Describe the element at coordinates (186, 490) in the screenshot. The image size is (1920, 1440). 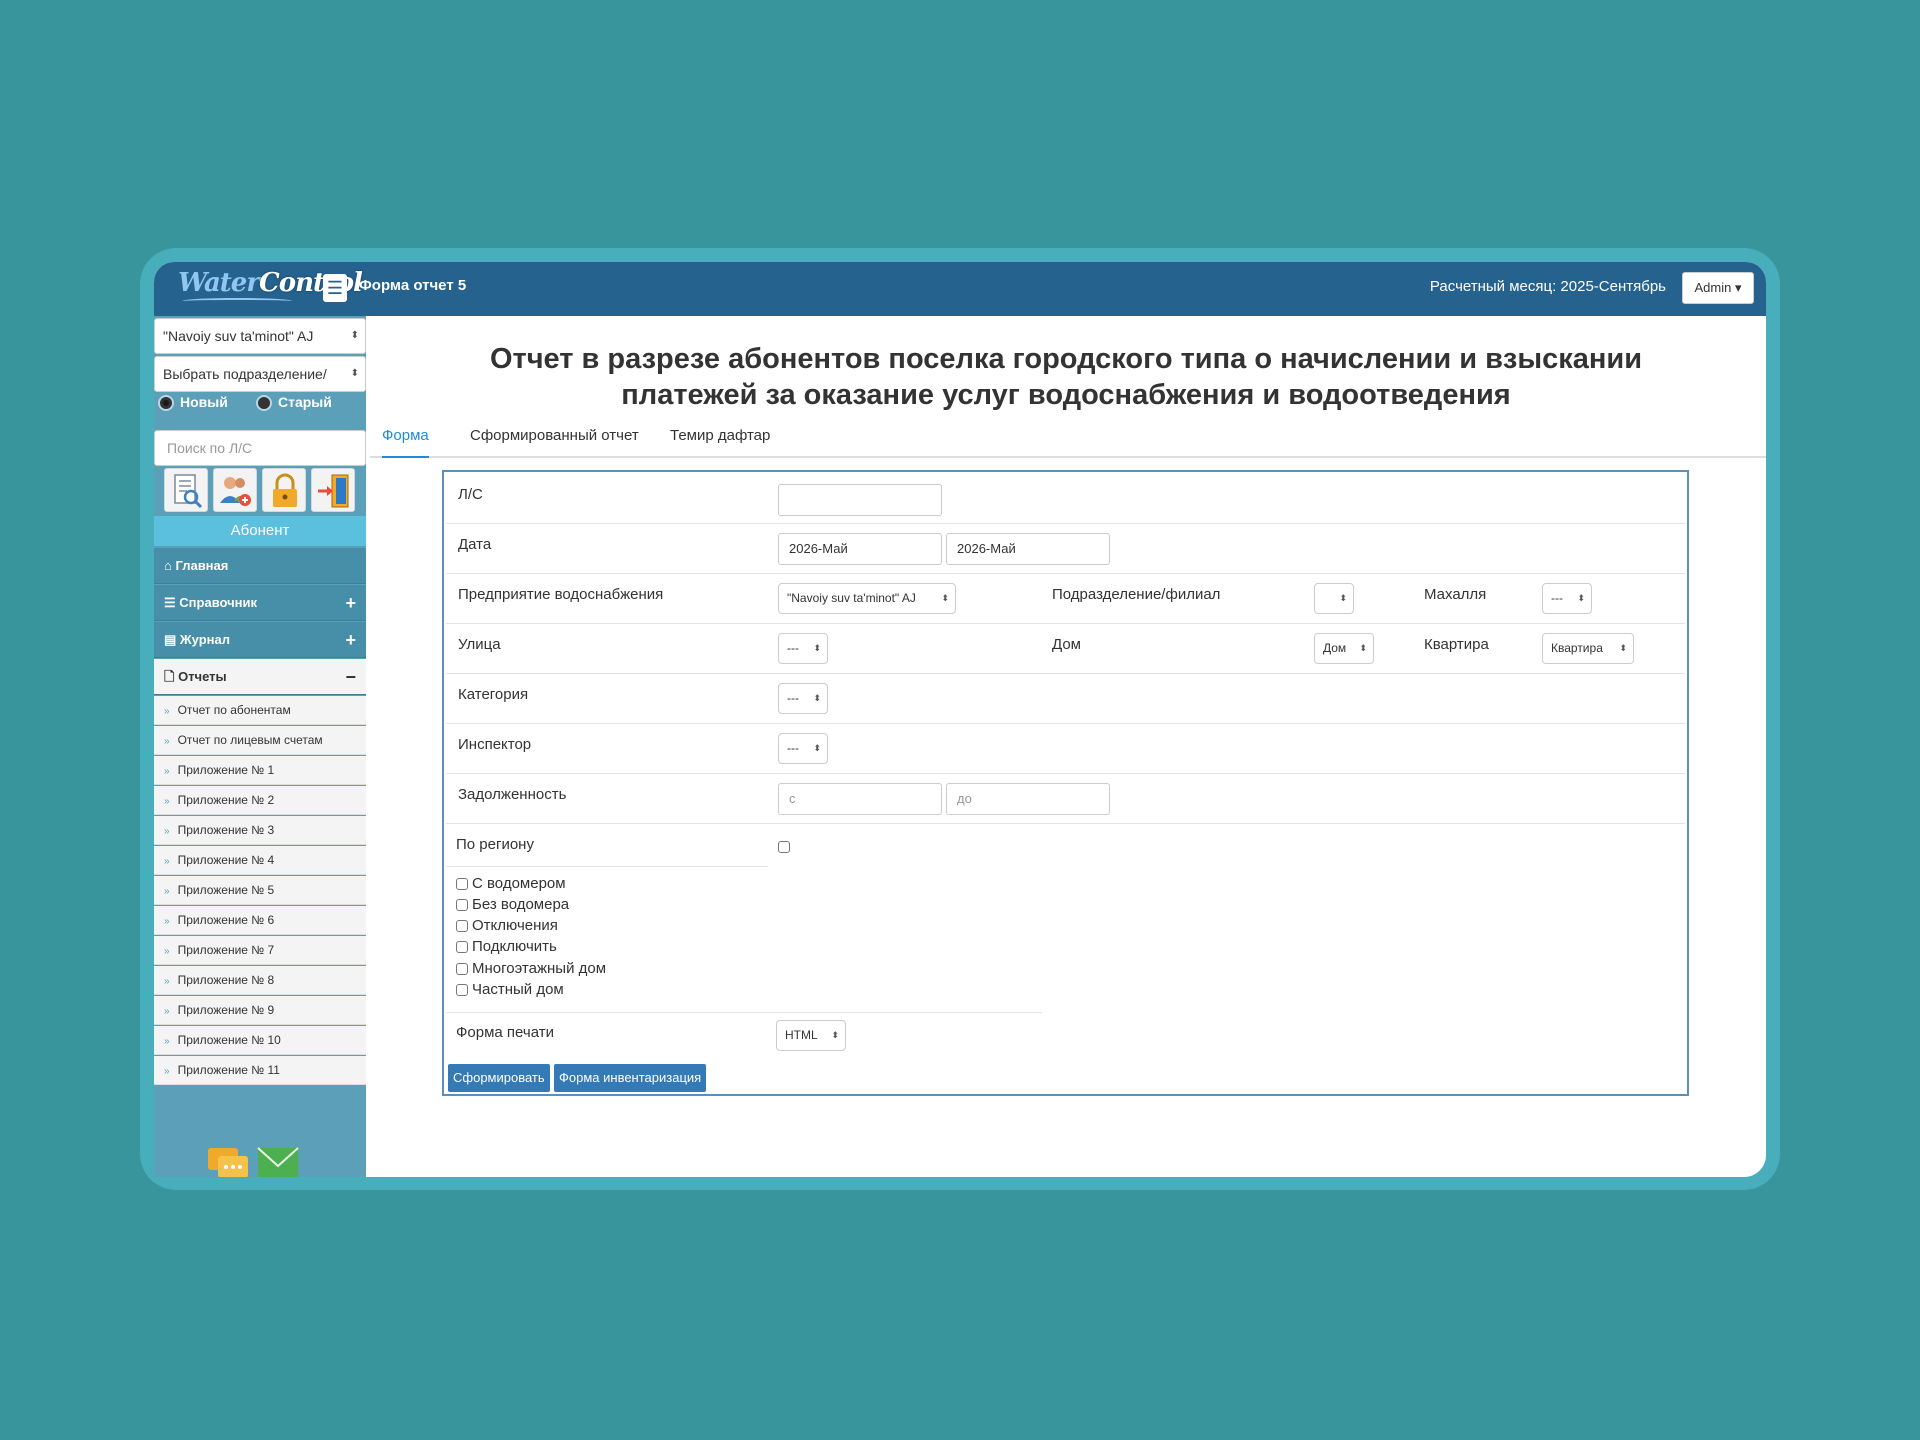
I see `search-document-icon` at that location.